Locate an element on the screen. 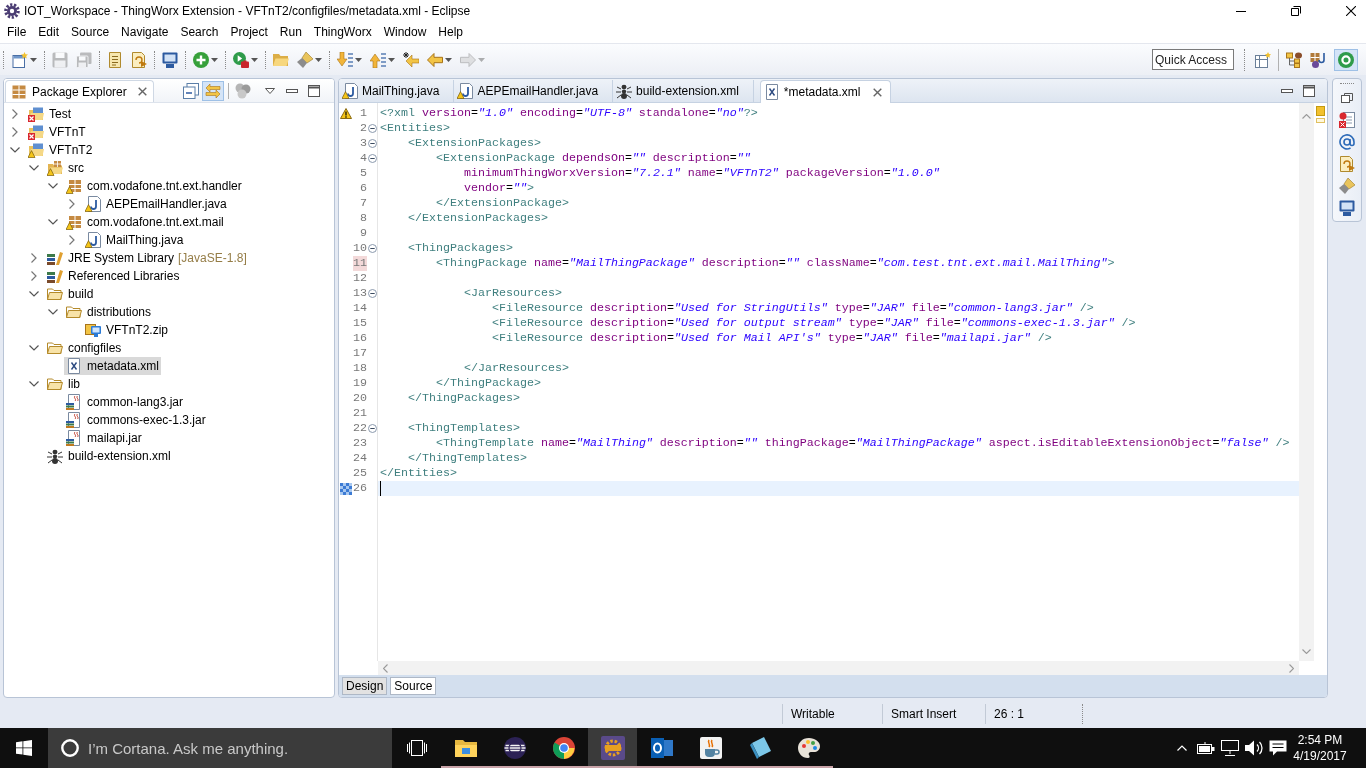 The image size is (1366, 768). line-number: 17 is located at coordinates (360, 353).